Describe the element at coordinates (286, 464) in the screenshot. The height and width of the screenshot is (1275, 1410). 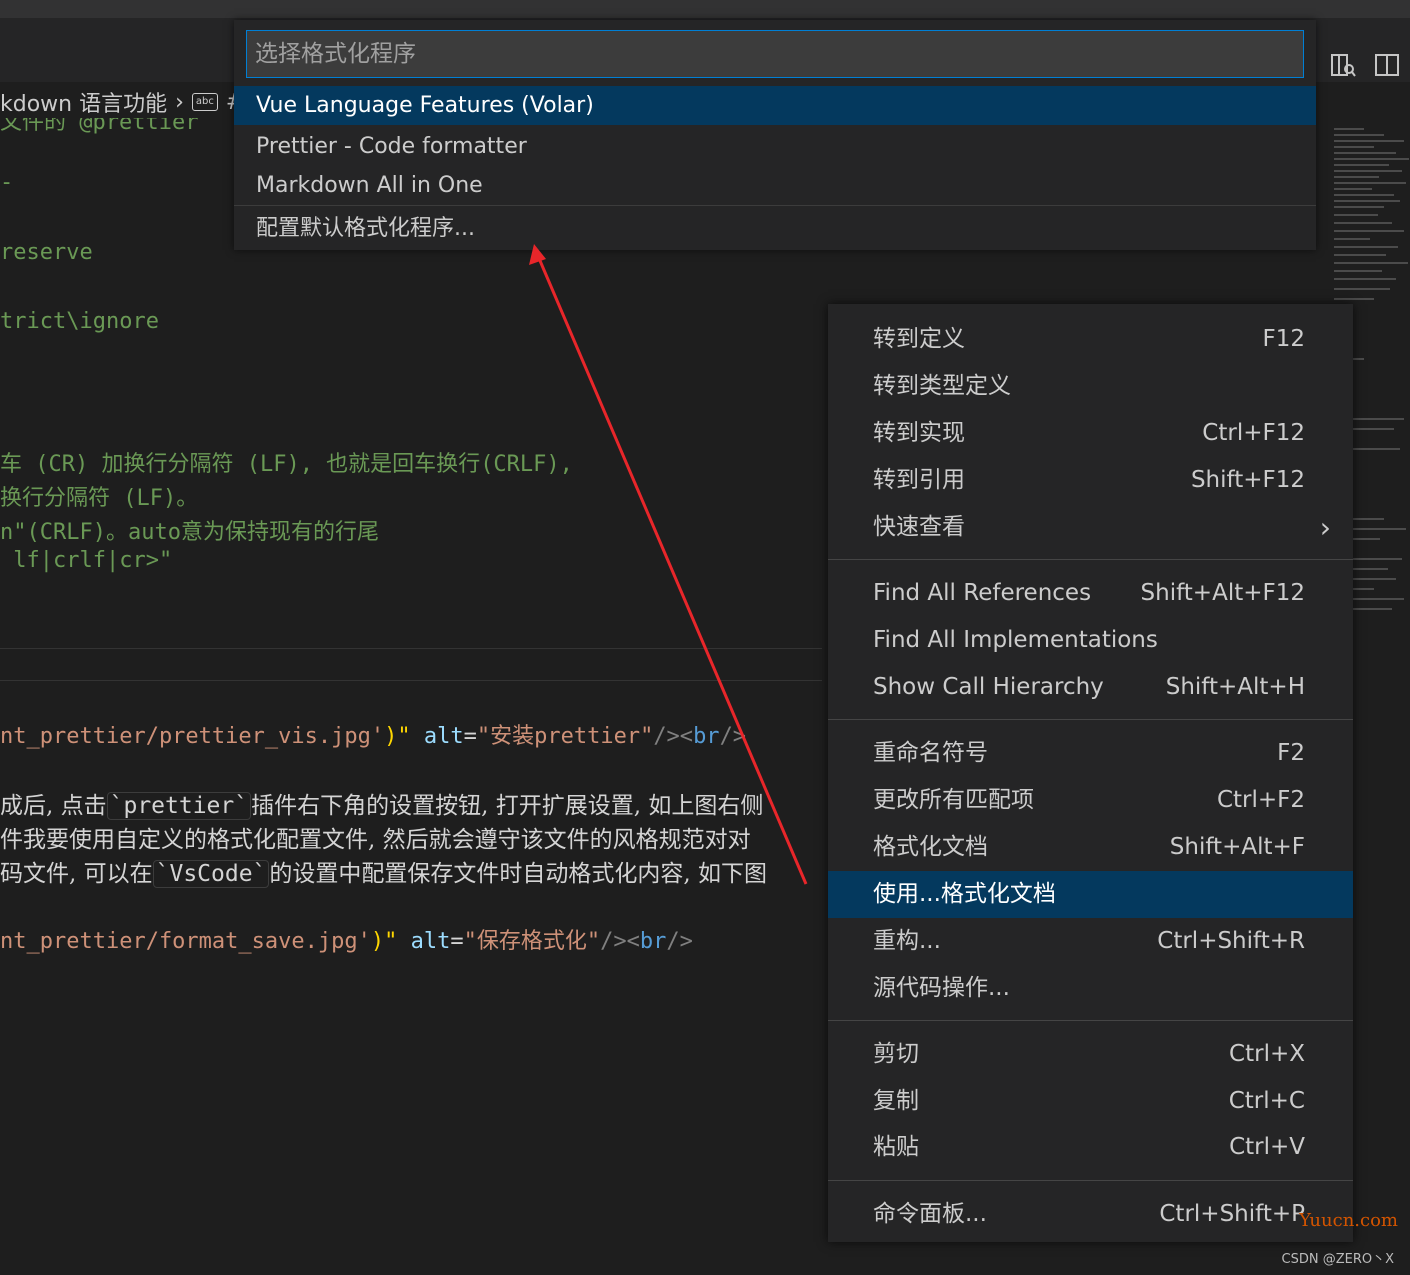
I see `code-line: 车 (CR) 加换行分隔符 (LF), 也就是回车换行(CRLF),` at that location.